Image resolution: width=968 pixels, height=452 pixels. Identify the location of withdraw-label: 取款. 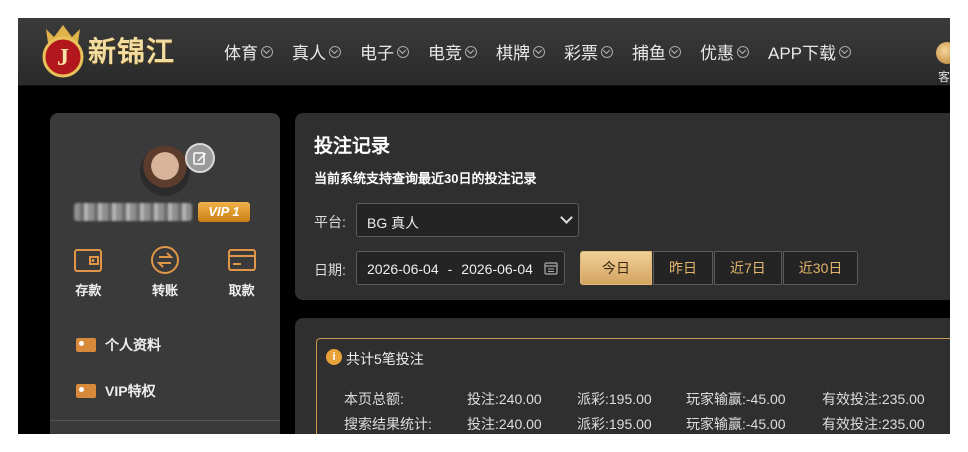
(241, 290).